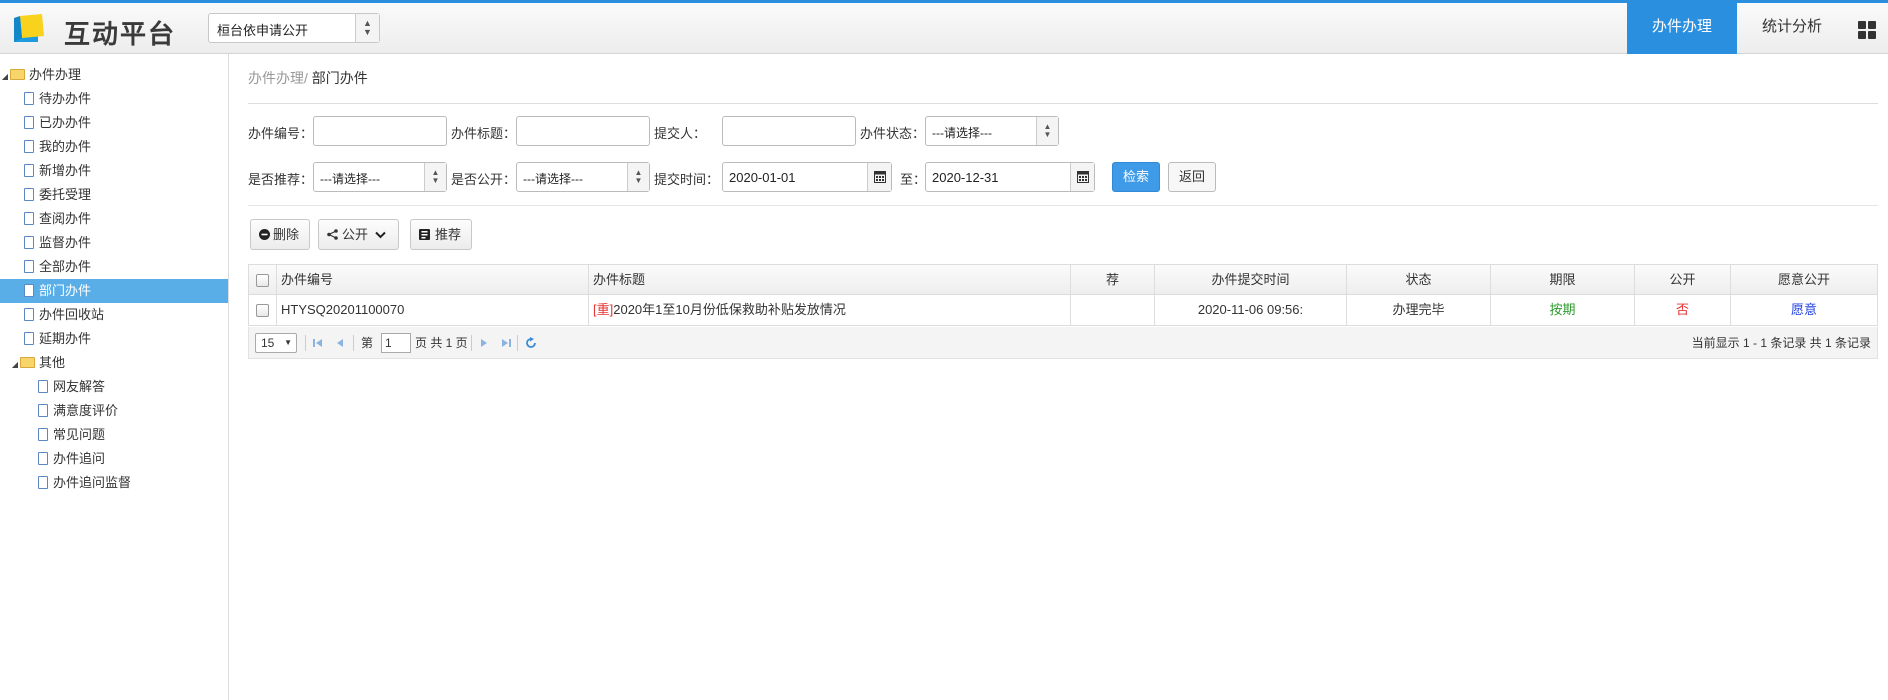 The image size is (1888, 700). I want to click on sidebar-item-supervise: 监督办件, so click(114, 243).